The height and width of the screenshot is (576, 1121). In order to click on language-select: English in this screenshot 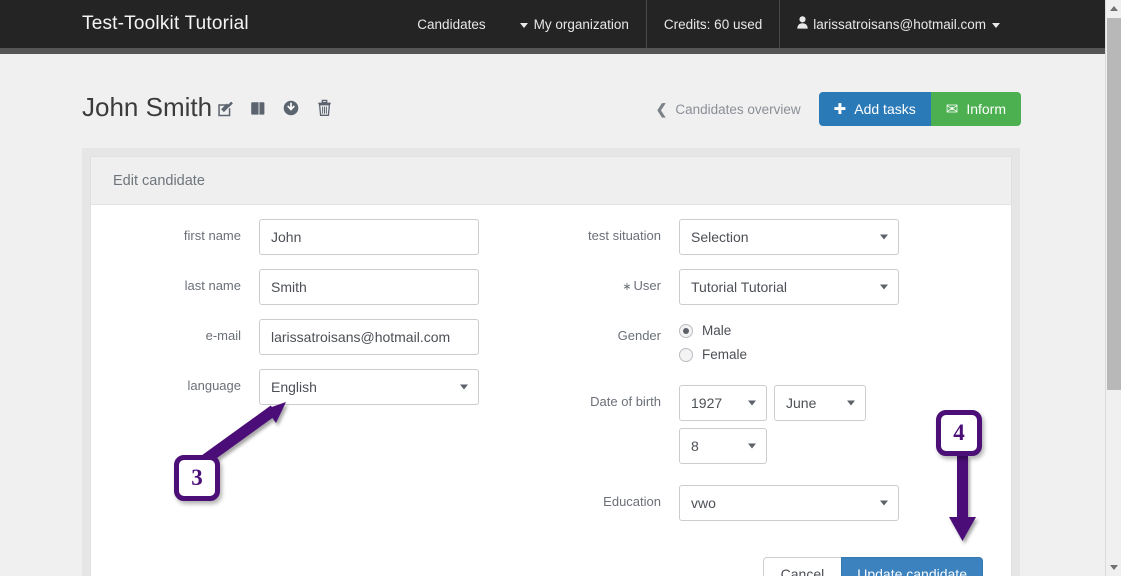, I will do `click(369, 387)`.